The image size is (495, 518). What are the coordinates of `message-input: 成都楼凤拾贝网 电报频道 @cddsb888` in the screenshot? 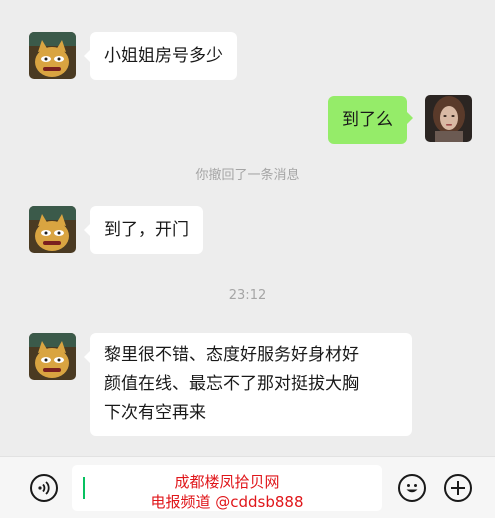 It's located at (227, 488).